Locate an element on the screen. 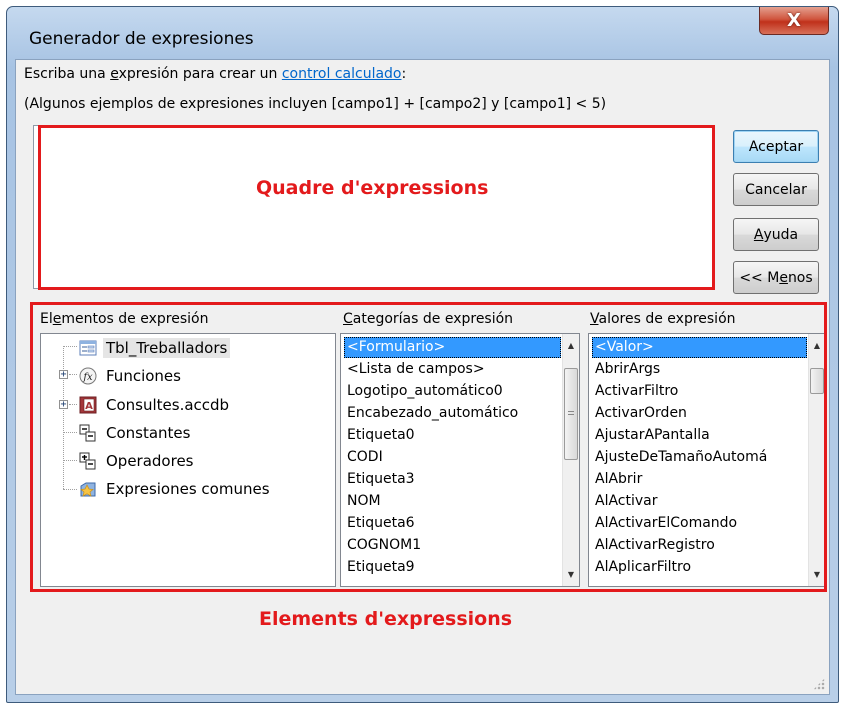  help-button: Ayuda is located at coordinates (776, 234).